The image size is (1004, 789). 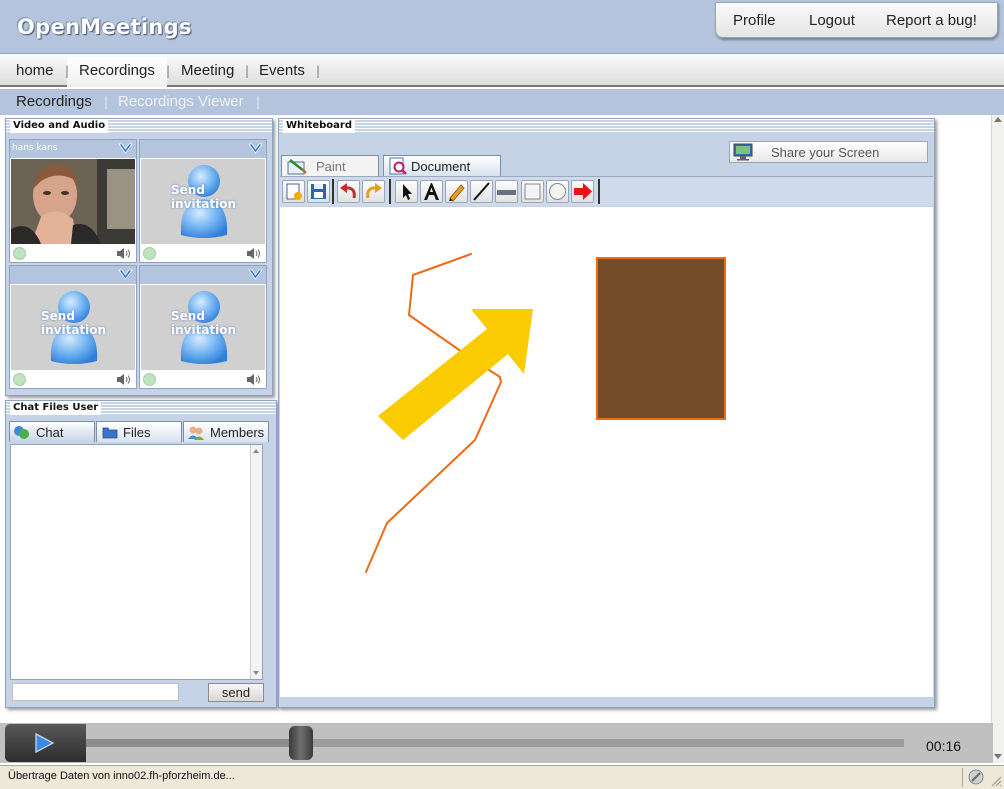 I want to click on status-indicator-icon, so click(x=19, y=253).